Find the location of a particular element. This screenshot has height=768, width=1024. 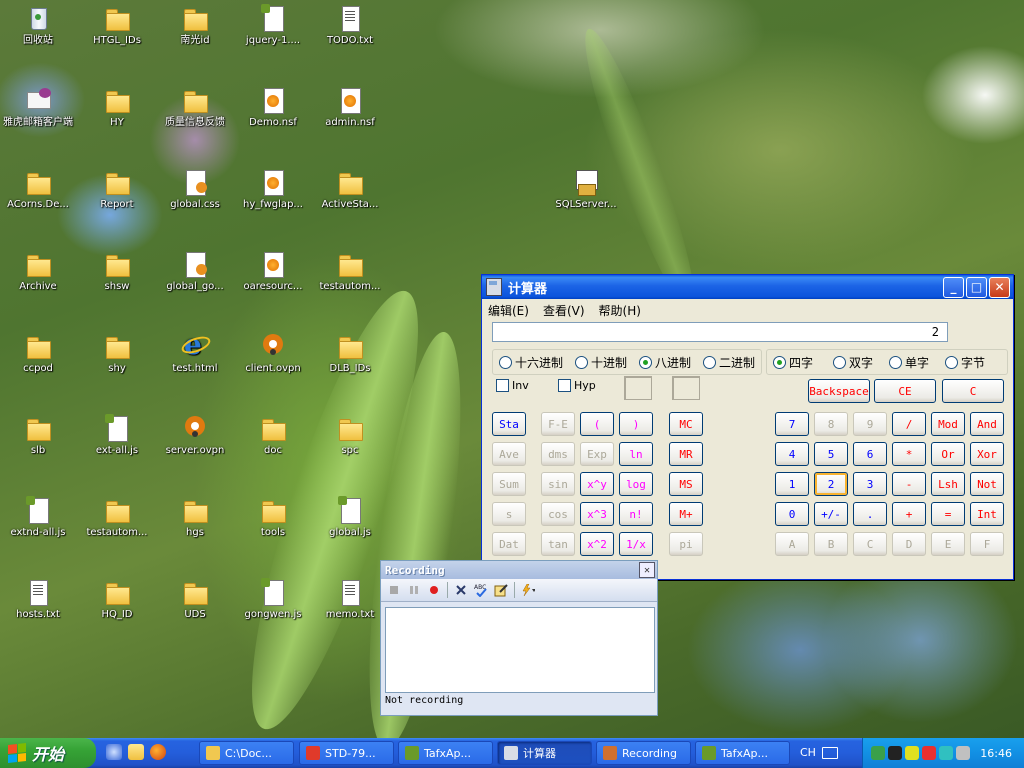

recording-text-area is located at coordinates (520, 650).